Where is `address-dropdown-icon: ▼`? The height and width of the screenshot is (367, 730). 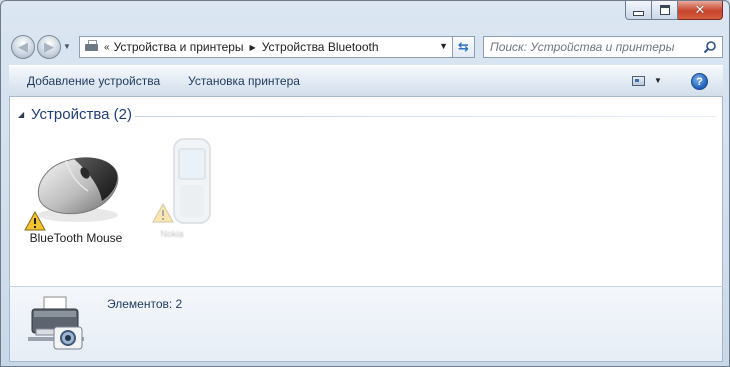
address-dropdown-icon: ▼ is located at coordinates (443, 46).